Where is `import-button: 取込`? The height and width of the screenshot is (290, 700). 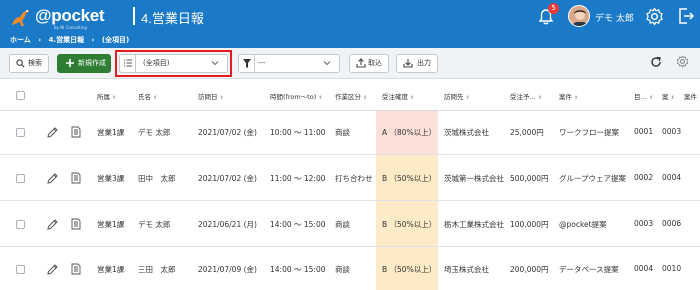 import-button: 取込 is located at coordinates (369, 63).